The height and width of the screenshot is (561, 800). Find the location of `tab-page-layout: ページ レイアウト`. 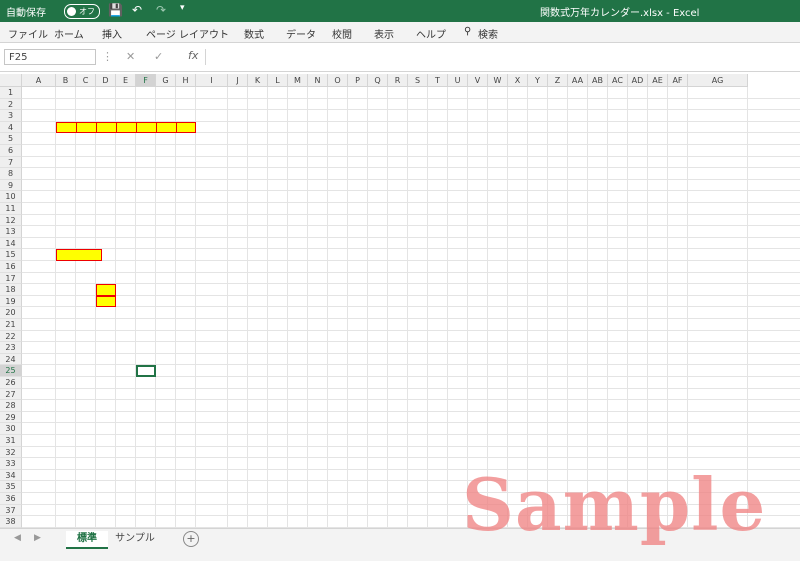

tab-page-layout: ページ レイアウト is located at coordinates (187, 33).